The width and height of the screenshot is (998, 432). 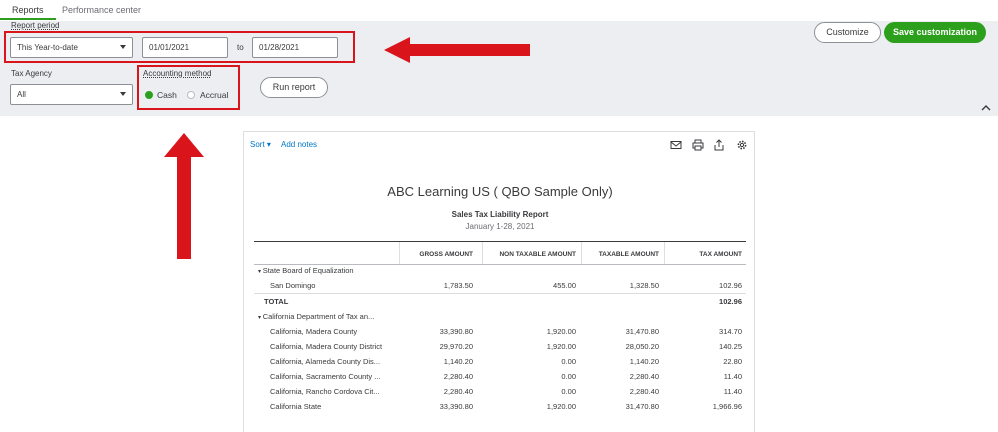 I want to click on row-name: San Domingo, so click(x=293, y=285).